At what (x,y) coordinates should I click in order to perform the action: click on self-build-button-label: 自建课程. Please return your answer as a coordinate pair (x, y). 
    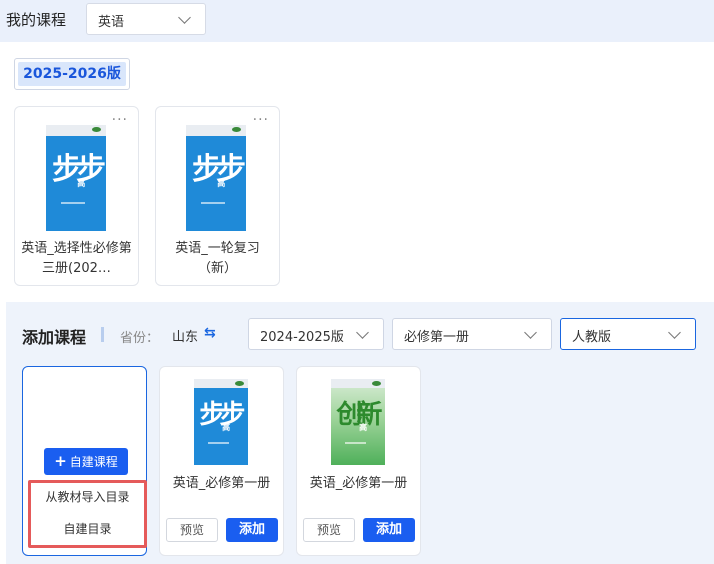
    Looking at the image, I should click on (93, 462).